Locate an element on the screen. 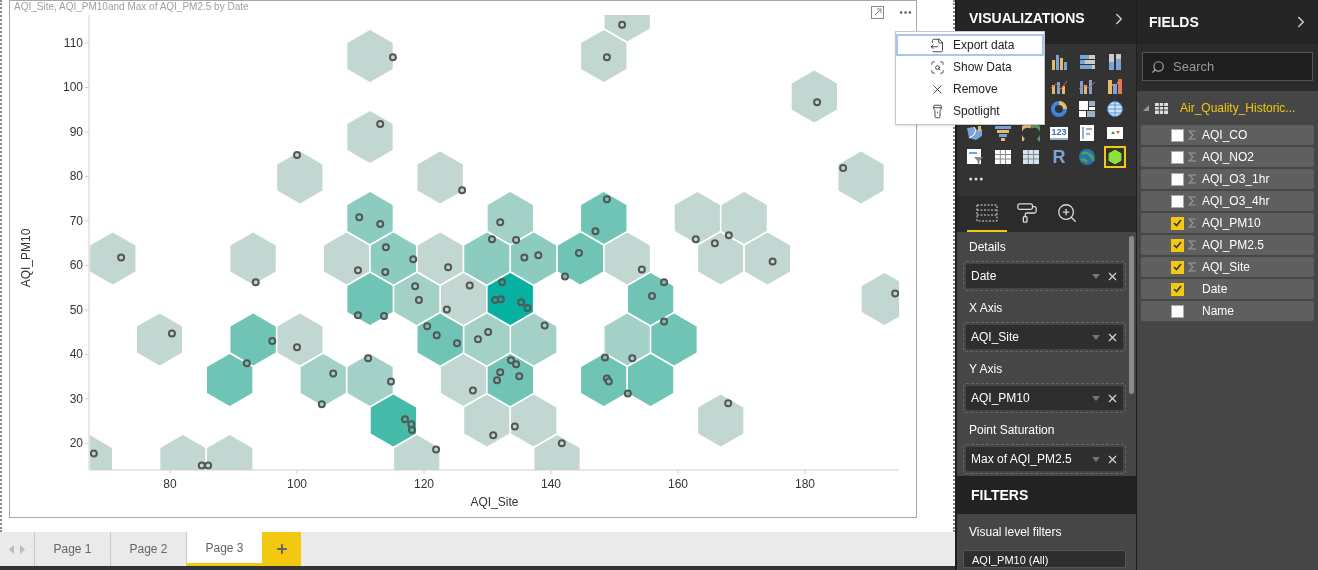 The height and width of the screenshot is (570, 1318). field-row: AQI_NO2 is located at coordinates (1227, 157).